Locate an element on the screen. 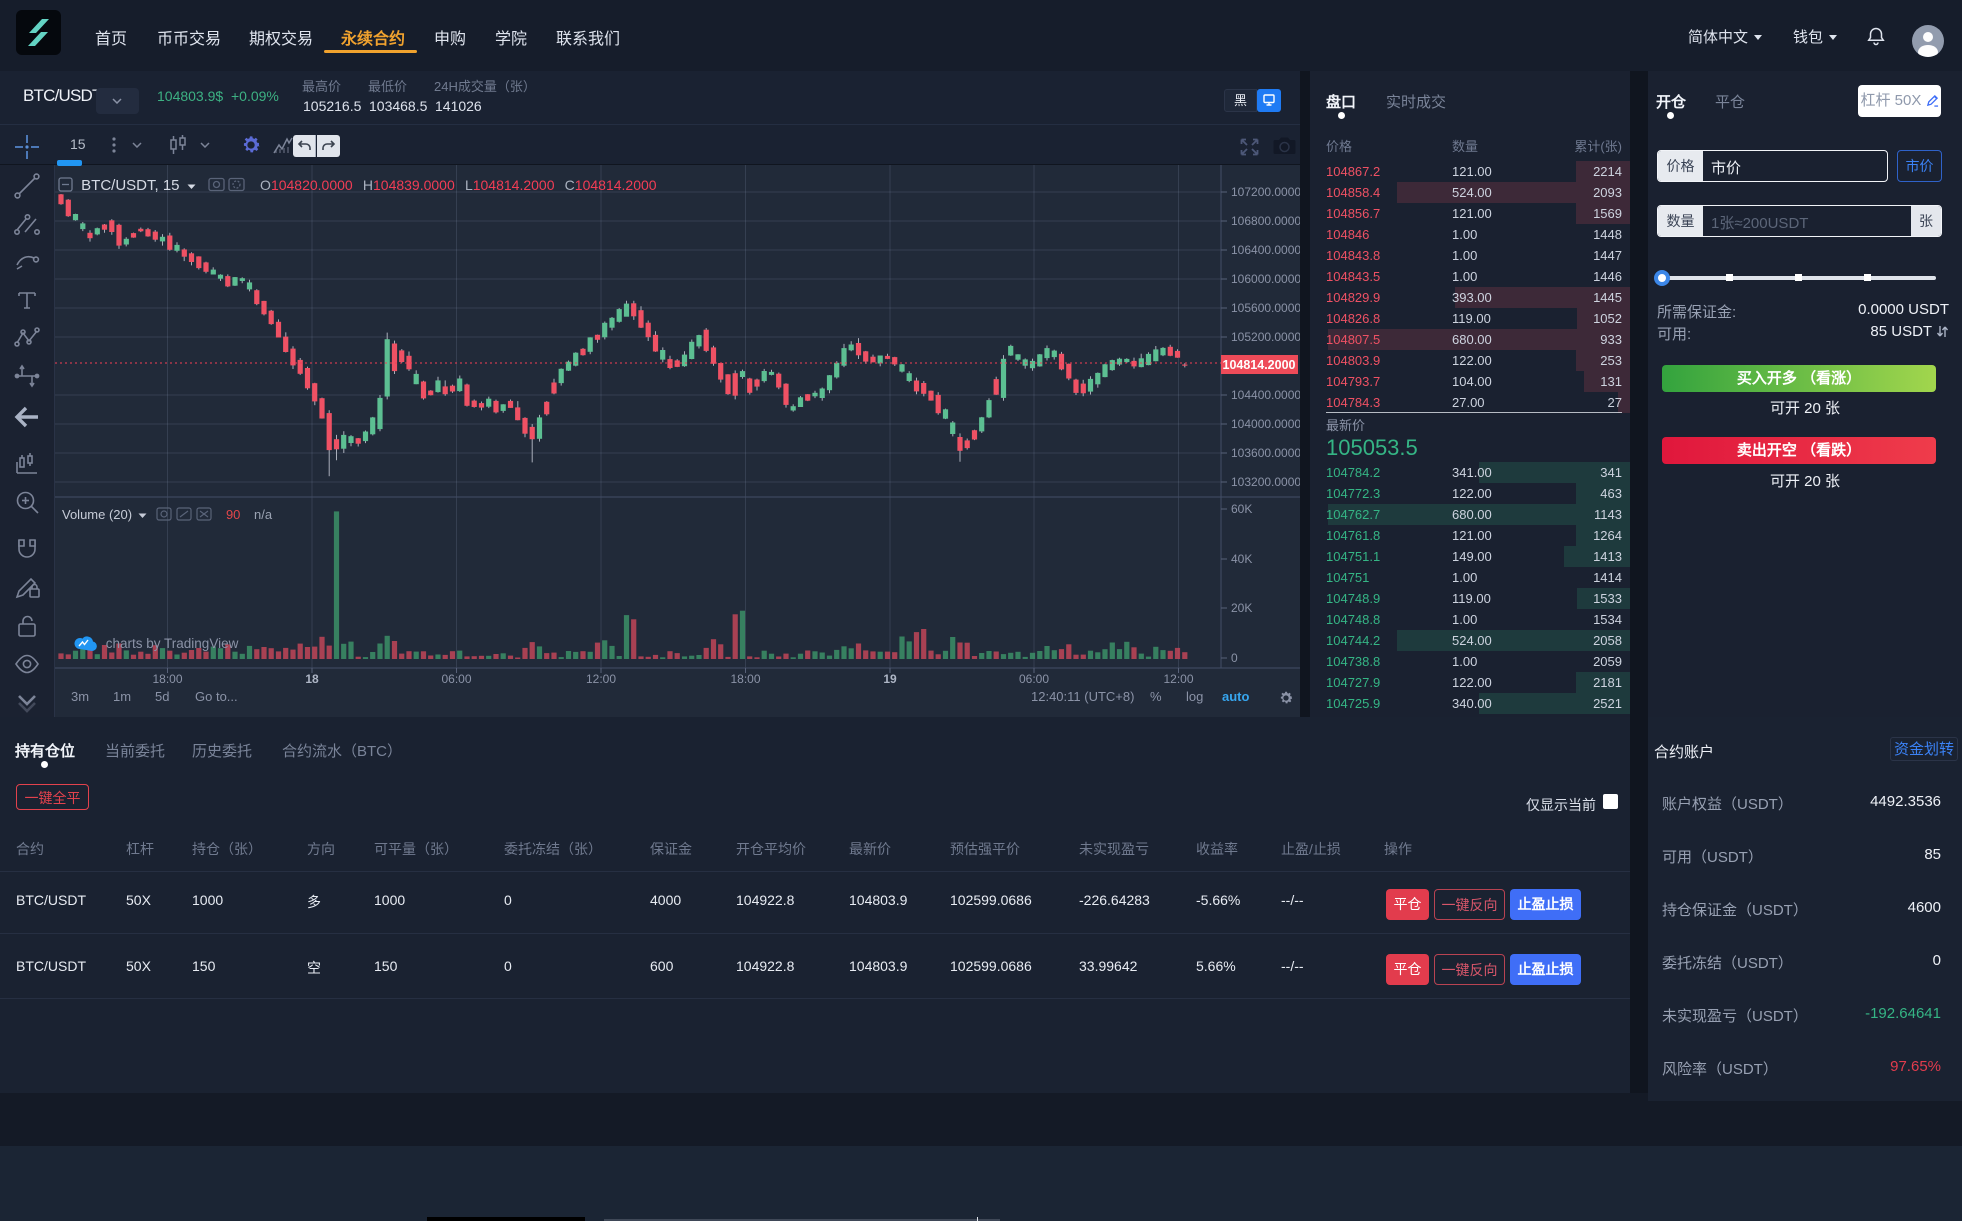 The width and height of the screenshot is (1962, 1221). svg-text: 106400.0000 is located at coordinates (1265, 250).